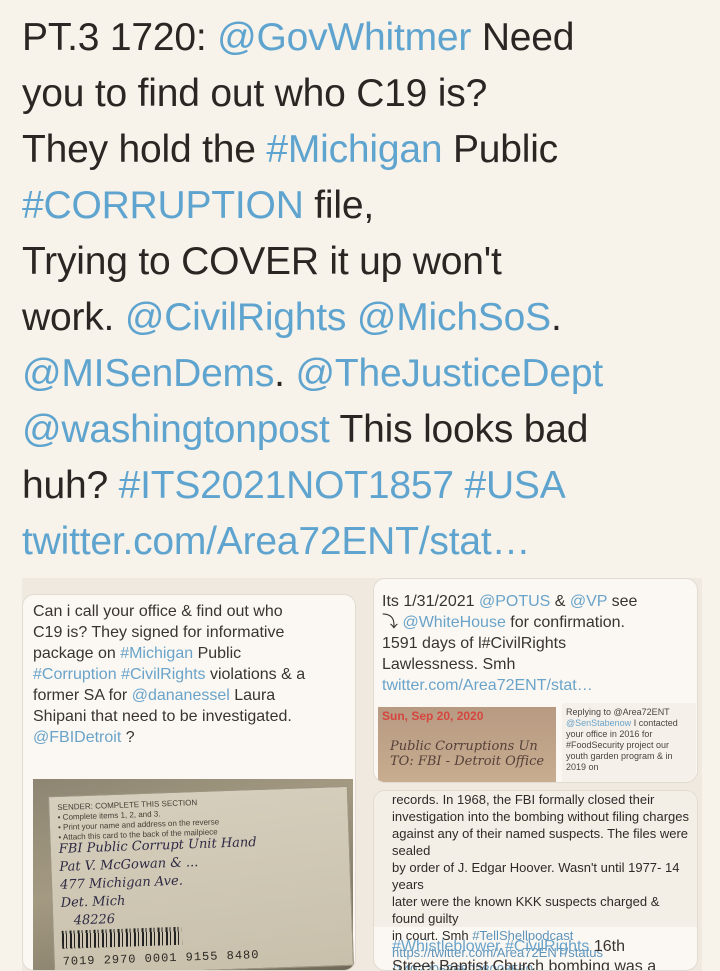  I want to click on hashtag-link: #CivilRights, so click(163, 674).